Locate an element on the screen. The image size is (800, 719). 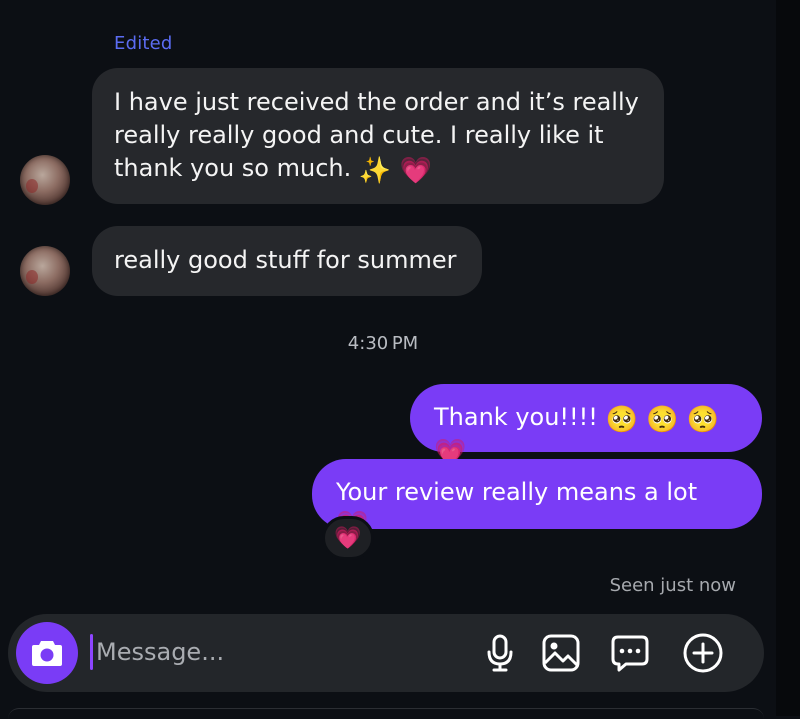
message-line: thank you so much. ✨ 💗 is located at coordinates (377, 170).